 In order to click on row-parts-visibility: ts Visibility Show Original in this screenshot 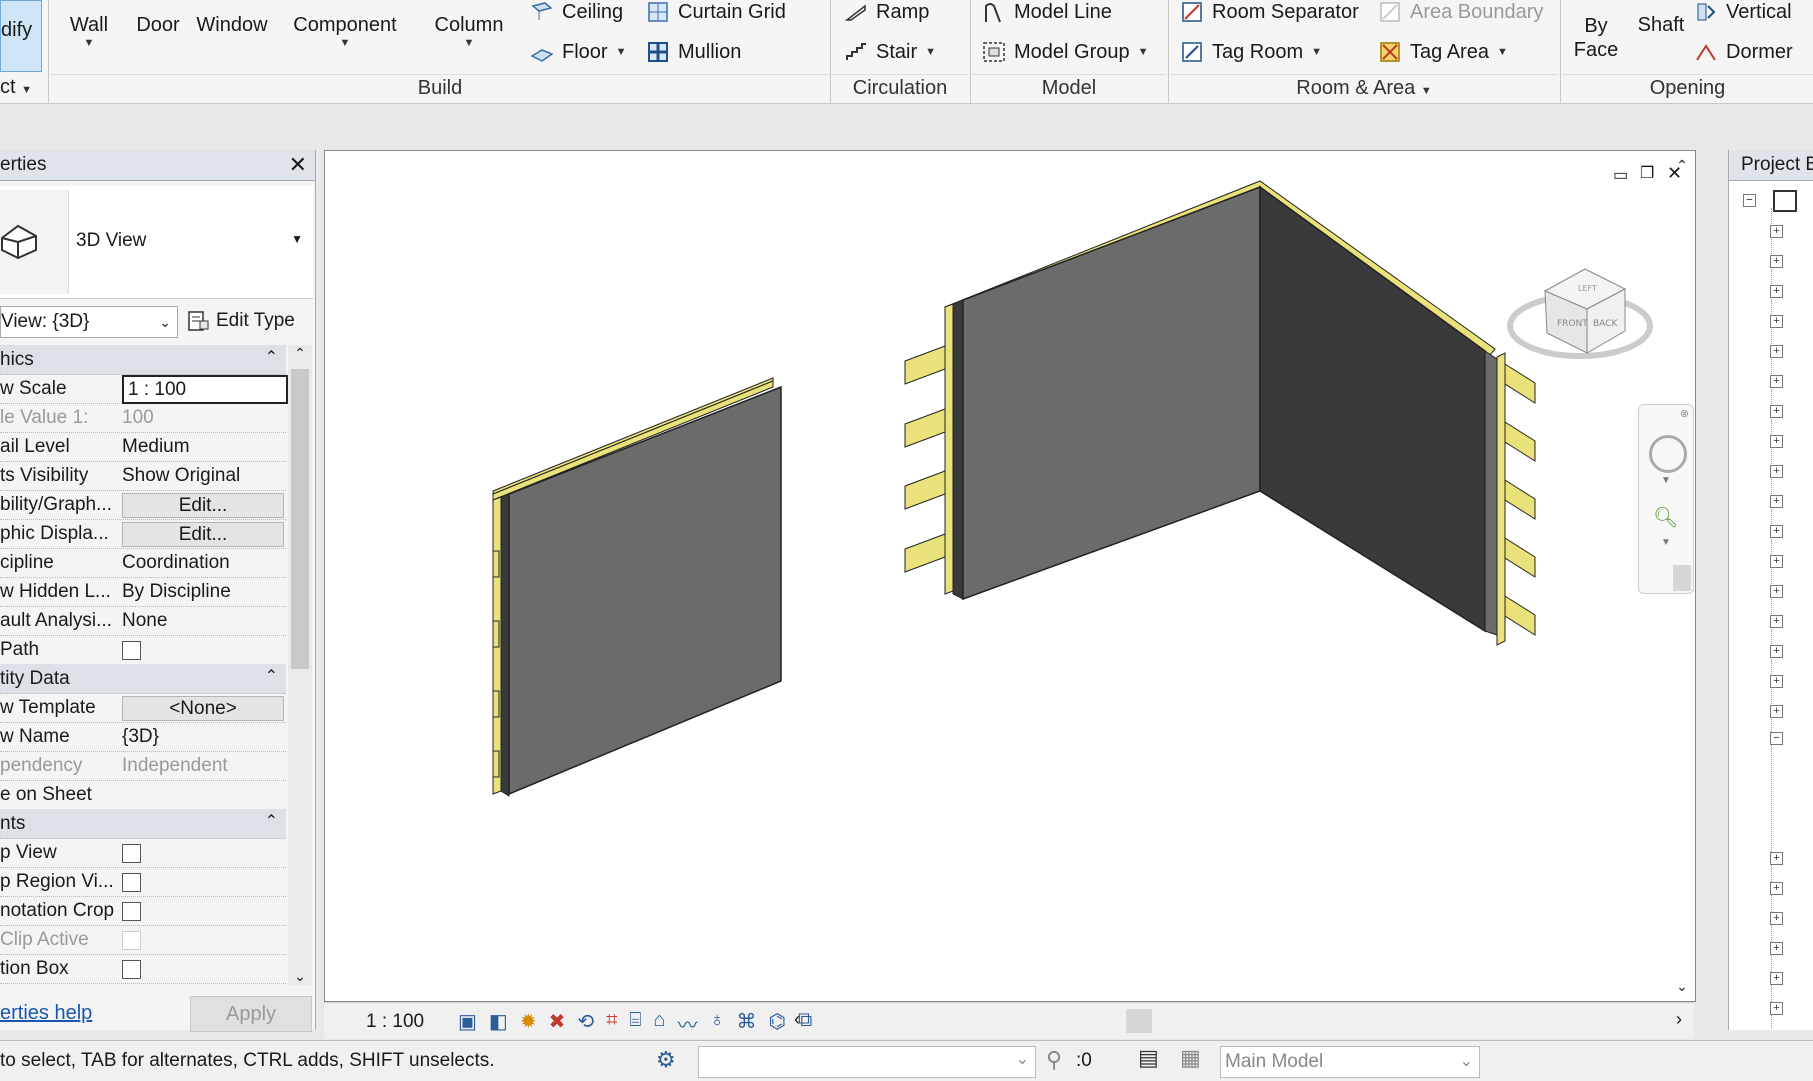, I will do `click(143, 476)`.